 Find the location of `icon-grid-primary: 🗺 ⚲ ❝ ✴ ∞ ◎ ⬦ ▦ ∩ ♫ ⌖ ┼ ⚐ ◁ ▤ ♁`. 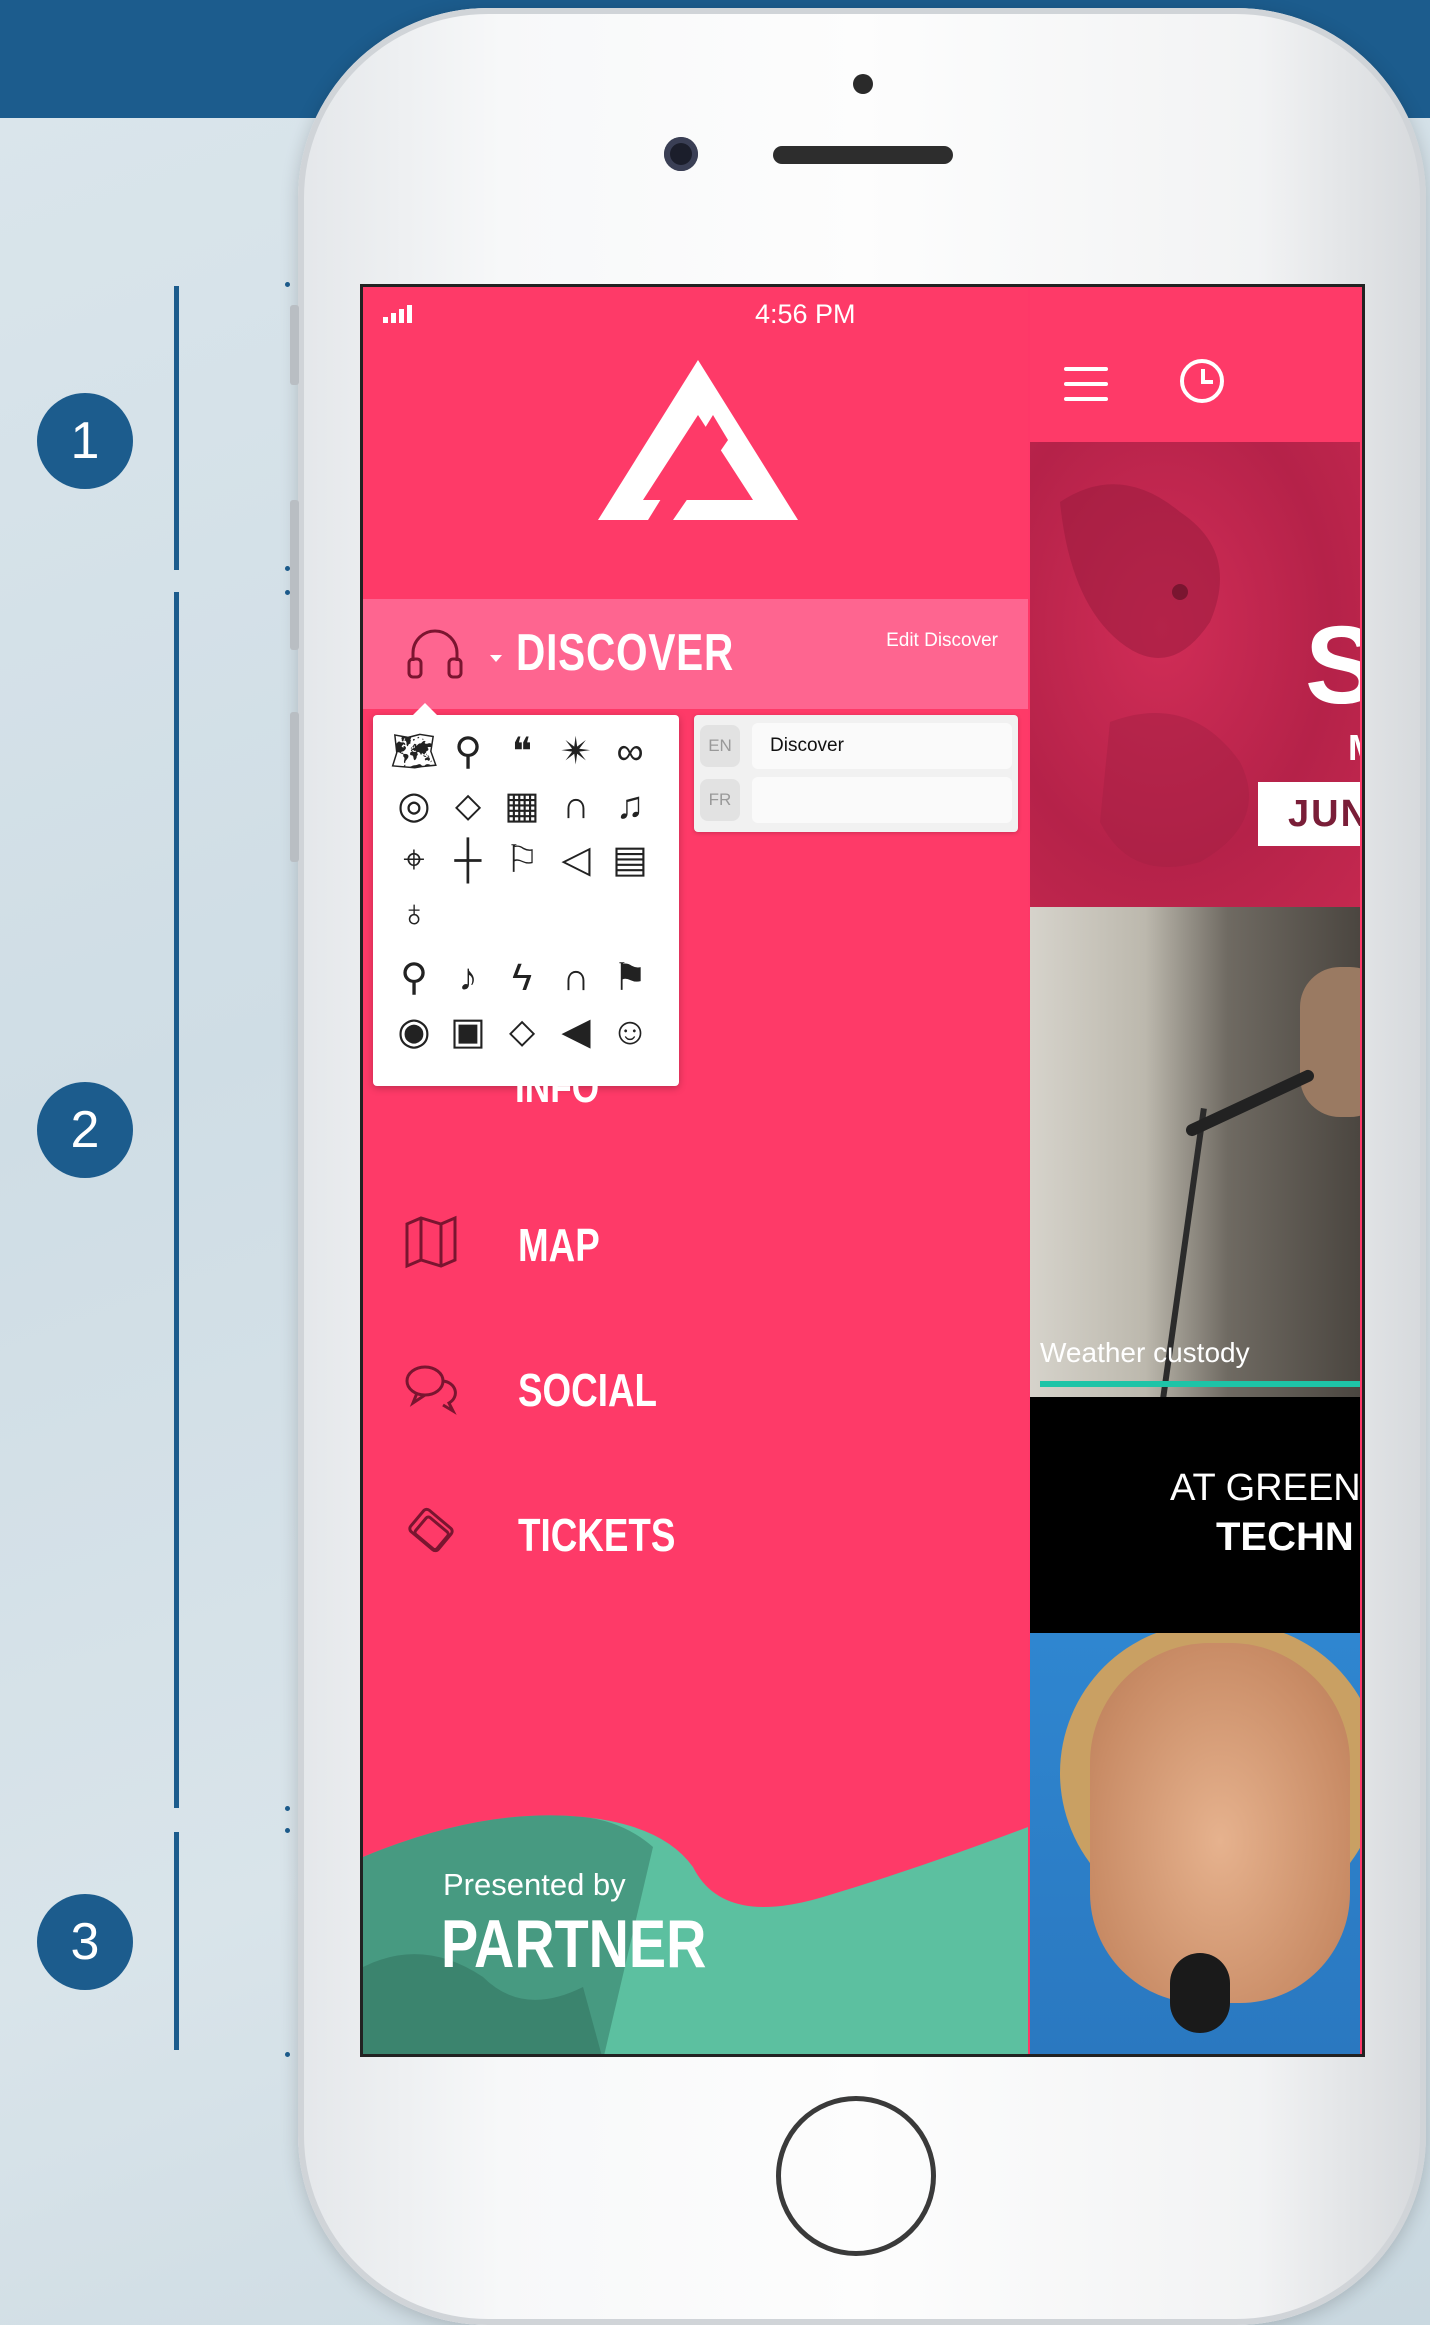

icon-grid-primary: 🗺 ⚲ ❝ ✴ ∞ ◎ ⬦ ▦ ∩ ♫ ⌖ ┼ ⚐ ◁ ▤ ♁ is located at coordinates (529, 833).